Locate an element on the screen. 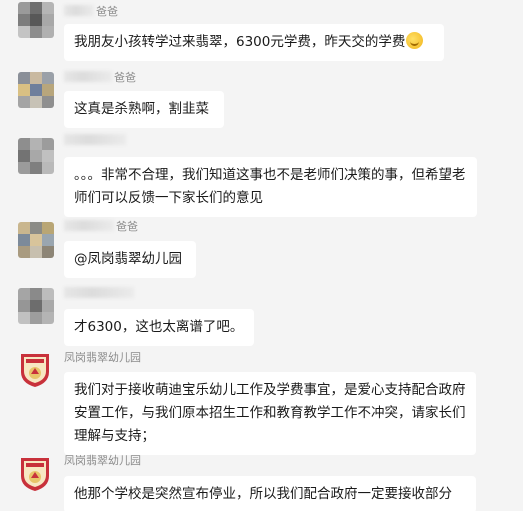  message-bubble: @凤岗翡翠幼儿园 is located at coordinates (130, 259).